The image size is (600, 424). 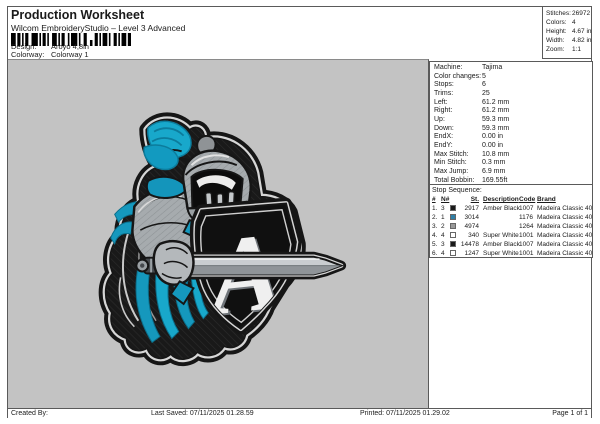 What do you see at coordinates (555, 49) in the screenshot?
I see `info-label: Zoom:` at bounding box center [555, 49].